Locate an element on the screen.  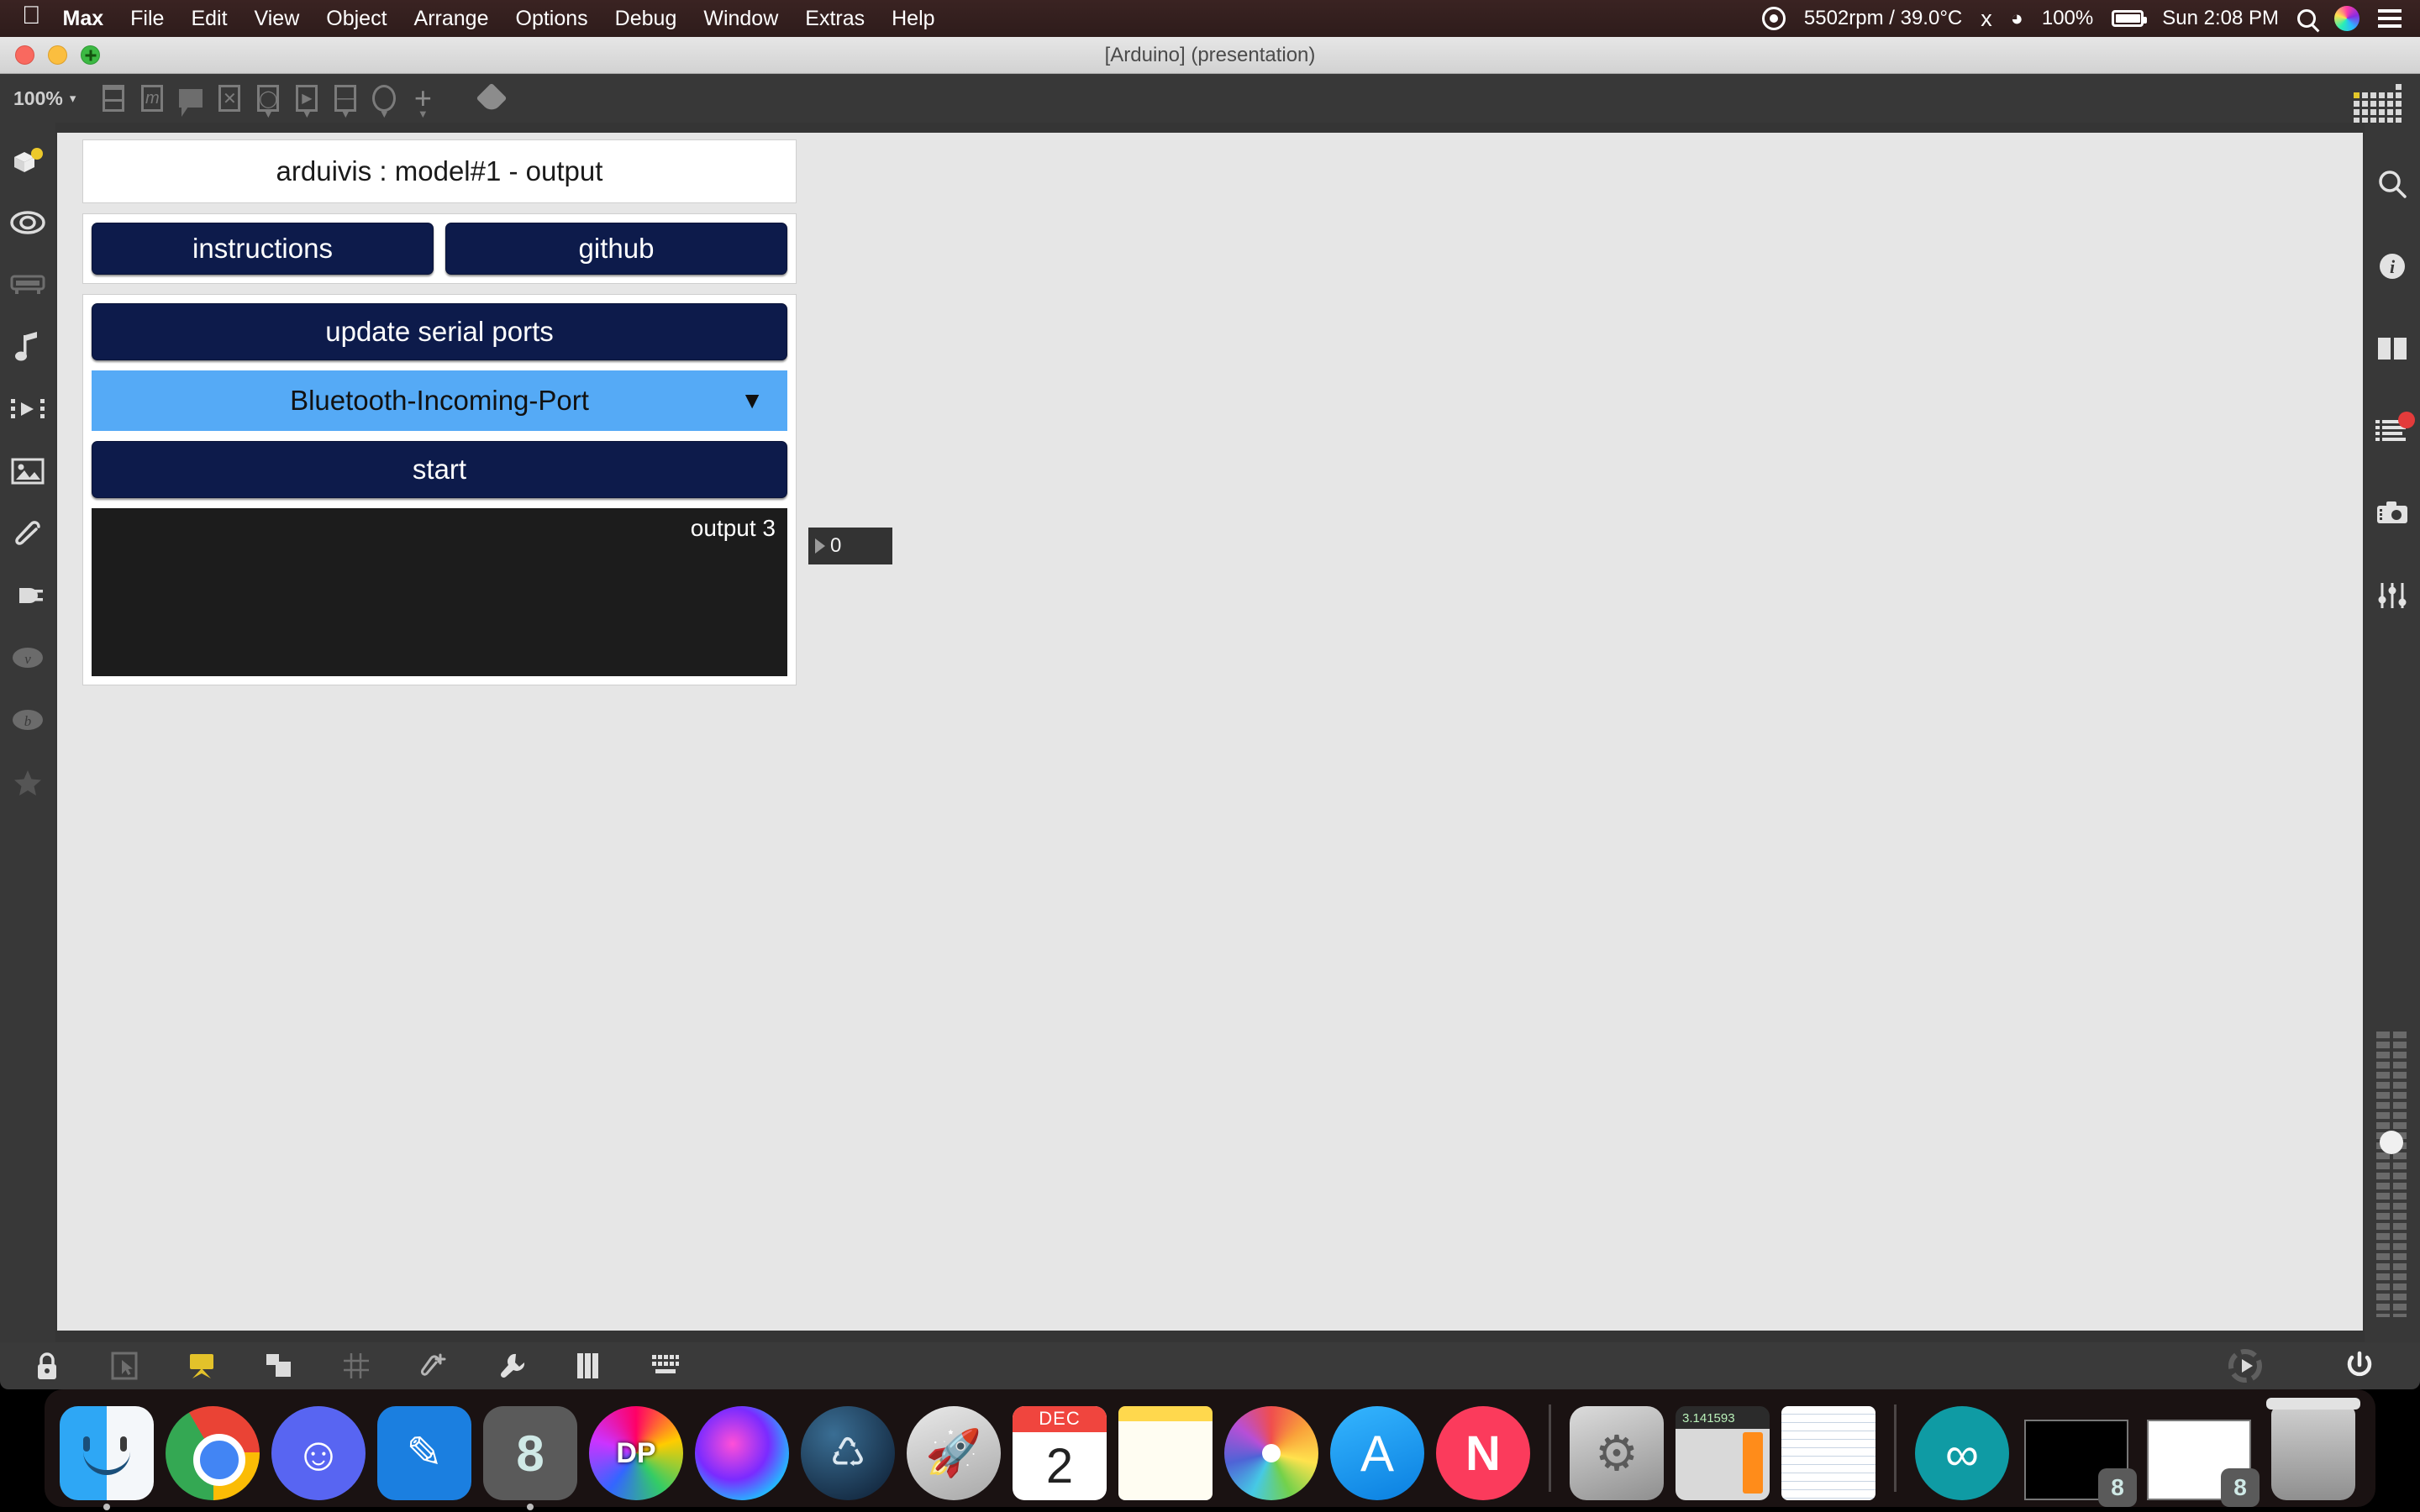
max-icon: 8 is located at coordinates (530, 1453).